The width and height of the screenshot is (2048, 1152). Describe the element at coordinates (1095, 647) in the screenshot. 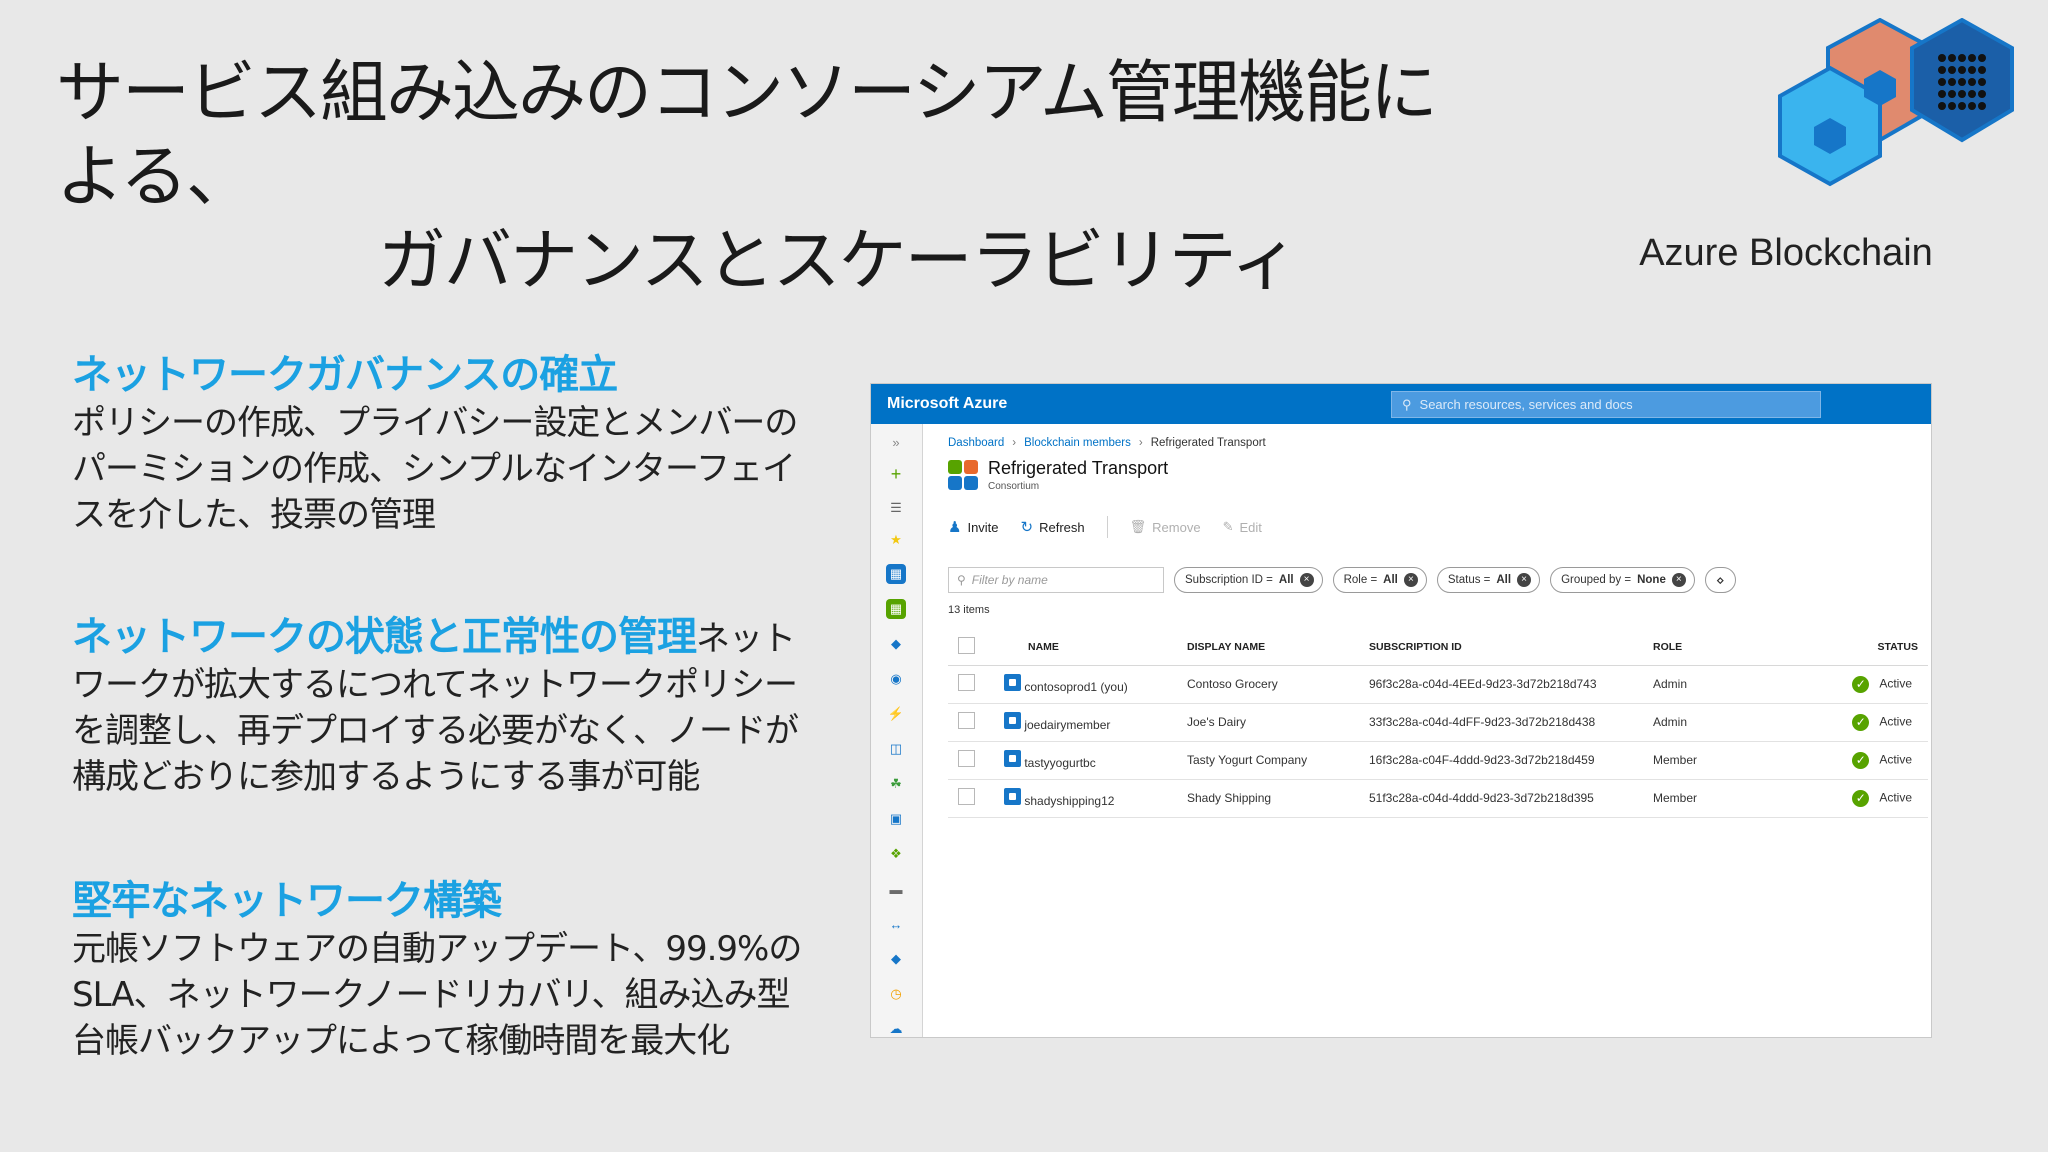

I see `column-name: NAME` at that location.